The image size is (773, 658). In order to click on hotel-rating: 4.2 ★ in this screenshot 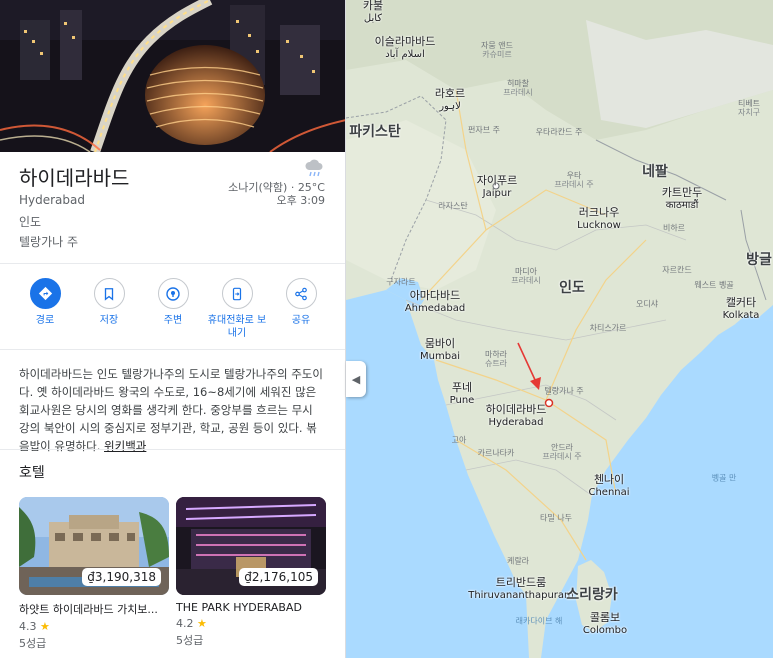, I will do `click(251, 623)`.